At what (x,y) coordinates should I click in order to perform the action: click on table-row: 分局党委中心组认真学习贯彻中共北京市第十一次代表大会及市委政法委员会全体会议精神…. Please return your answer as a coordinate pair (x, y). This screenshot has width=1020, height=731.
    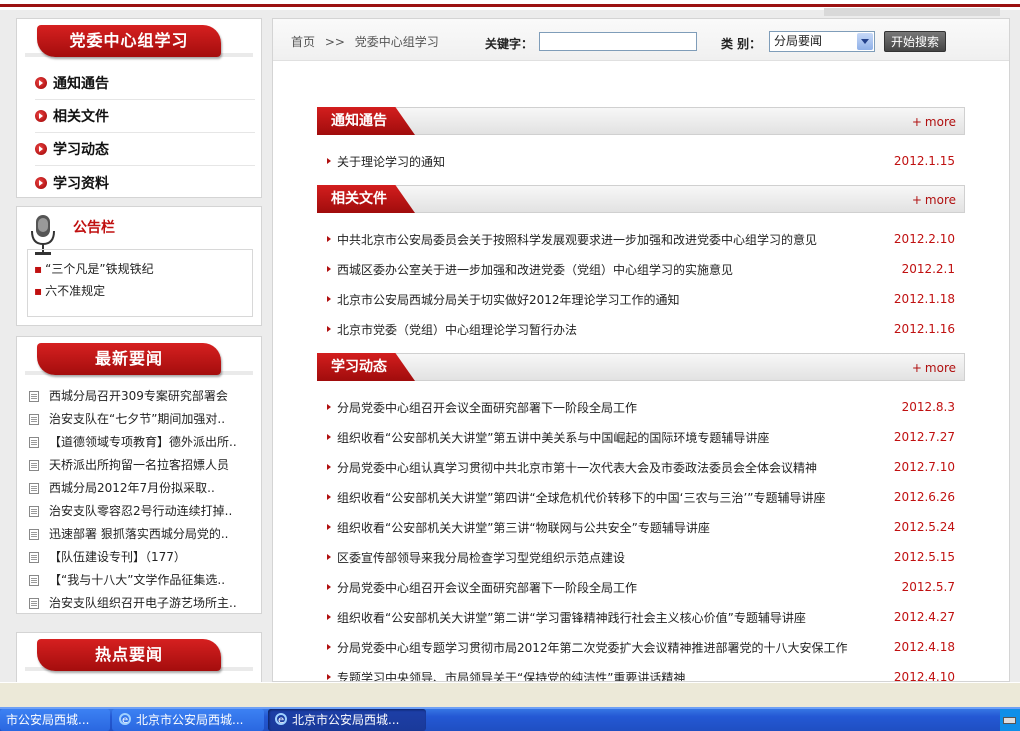
    Looking at the image, I should click on (641, 467).